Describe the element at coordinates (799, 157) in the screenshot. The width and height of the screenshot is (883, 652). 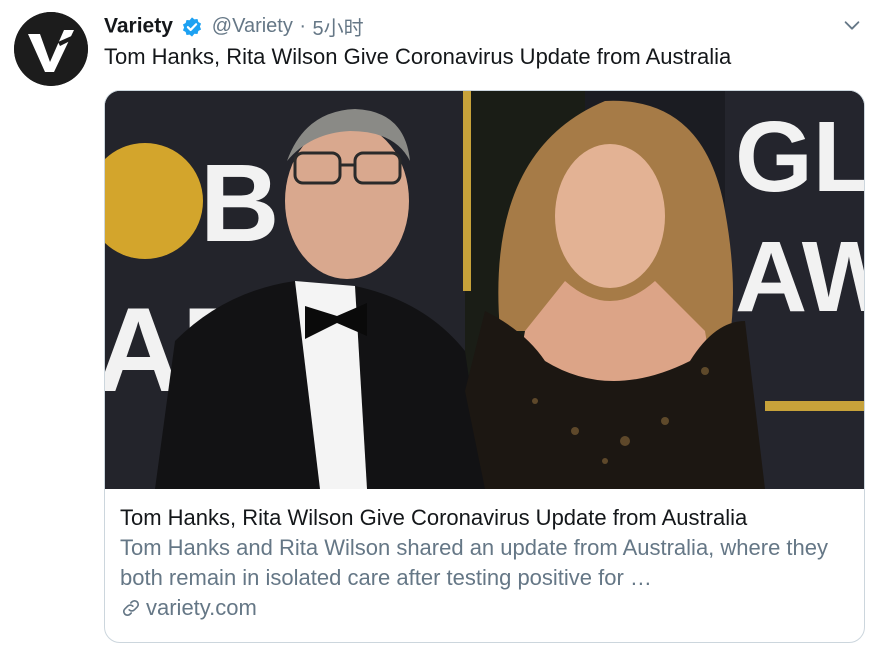
I see `svg-text: GL` at that location.